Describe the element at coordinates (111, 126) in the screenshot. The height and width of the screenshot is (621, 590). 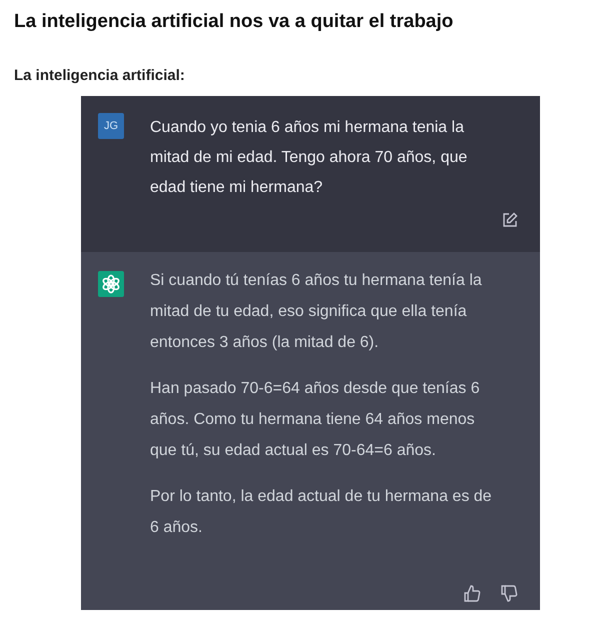
I see `user-avatar: JG` at that location.